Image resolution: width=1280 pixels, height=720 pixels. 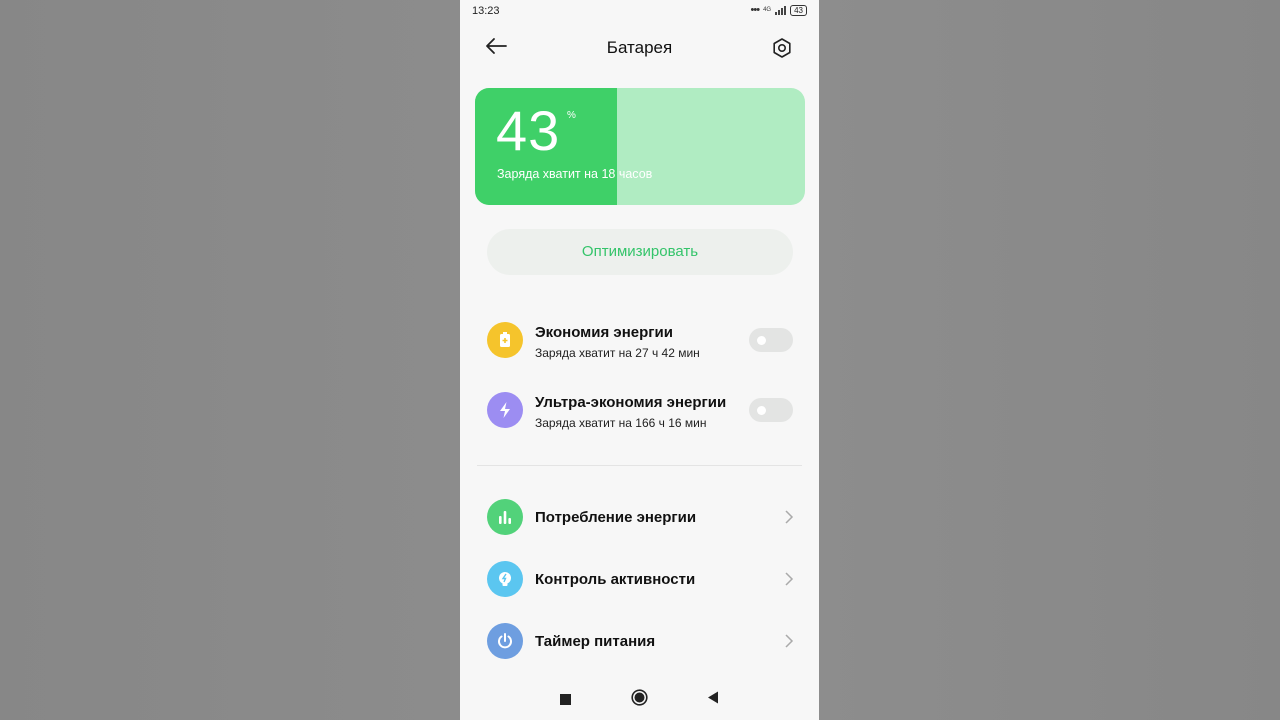 I want to click on app-header: Батарея, so click(x=639, y=49).